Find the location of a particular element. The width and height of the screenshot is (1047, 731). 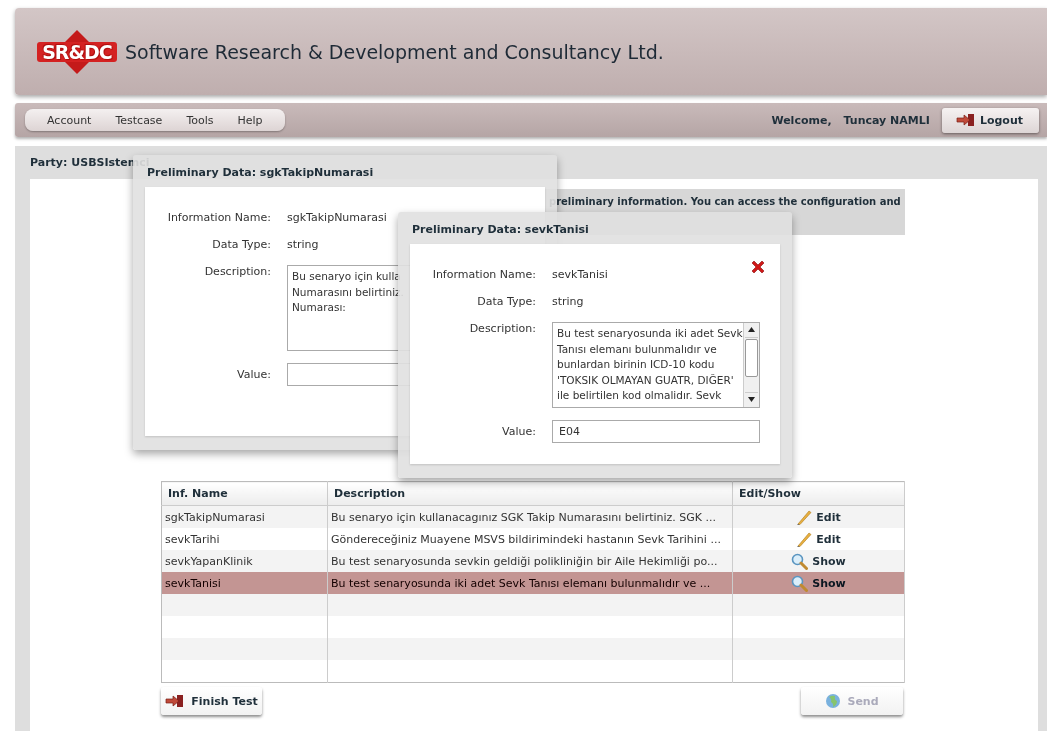

welcome-text: Welcome, is located at coordinates (801, 120).